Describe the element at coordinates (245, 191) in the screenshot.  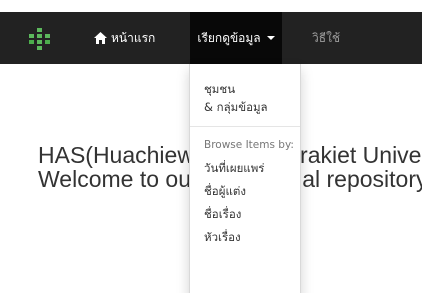
I see `menu-item-by-author: ชื่อผู้แต่ง` at that location.